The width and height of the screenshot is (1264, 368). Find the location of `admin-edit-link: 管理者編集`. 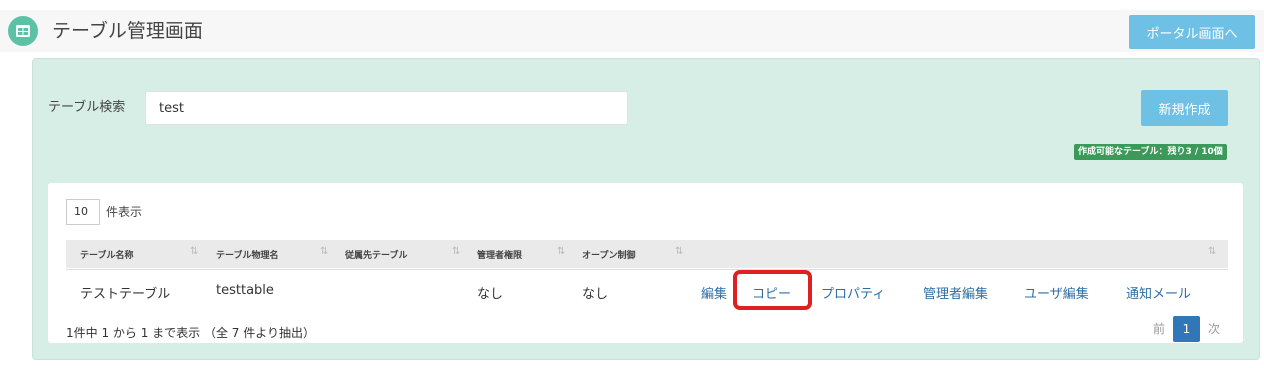

admin-edit-link: 管理者編集 is located at coordinates (955, 292).